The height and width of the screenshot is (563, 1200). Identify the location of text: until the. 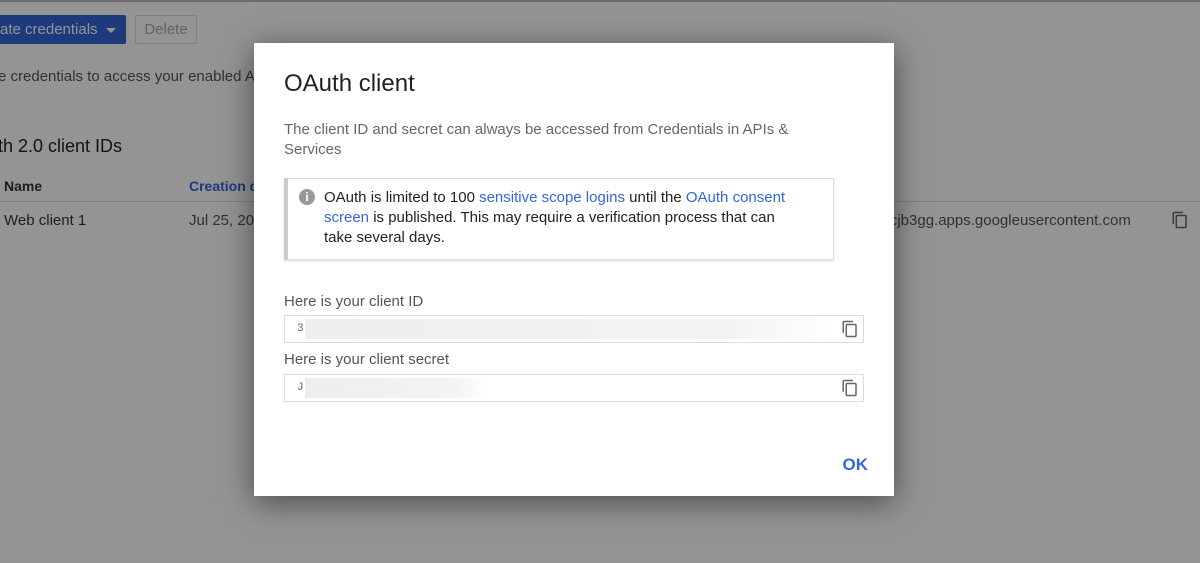
(655, 197).